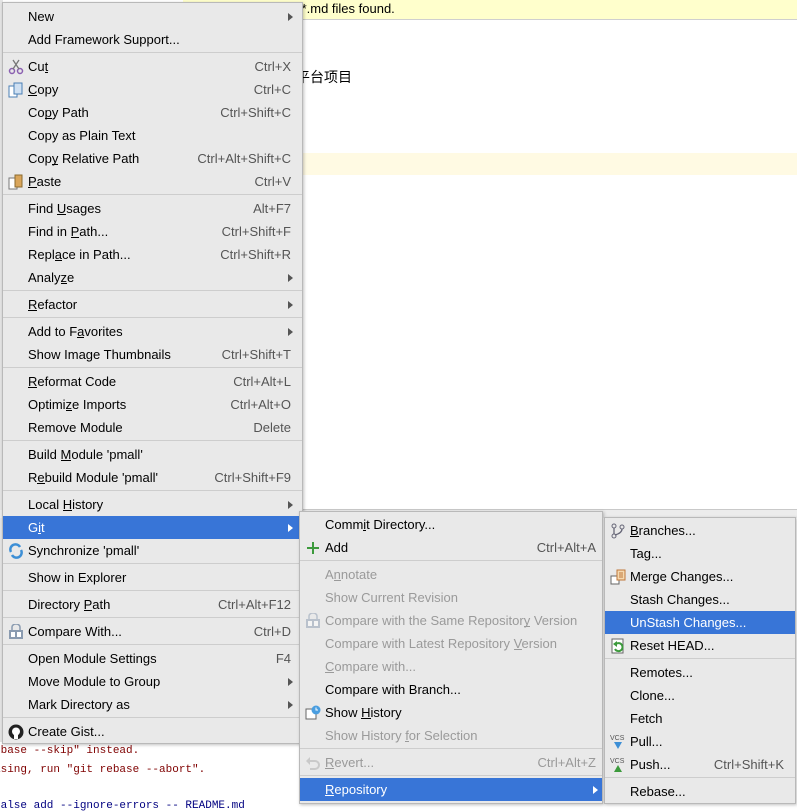 This screenshot has width=797, height=812. Describe the element at coordinates (152, 158) in the screenshot. I see `menu-item-copy-relative-path: Copy Relative Path Ctrl+Alt+Shift+C` at that location.